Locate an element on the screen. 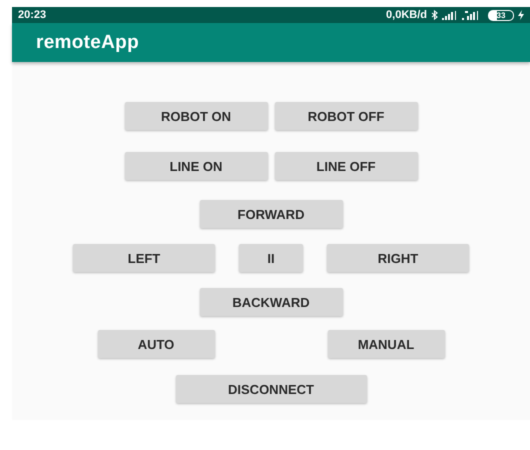 The width and height of the screenshot is (530, 450). command-button: RIGHT is located at coordinates (398, 258).